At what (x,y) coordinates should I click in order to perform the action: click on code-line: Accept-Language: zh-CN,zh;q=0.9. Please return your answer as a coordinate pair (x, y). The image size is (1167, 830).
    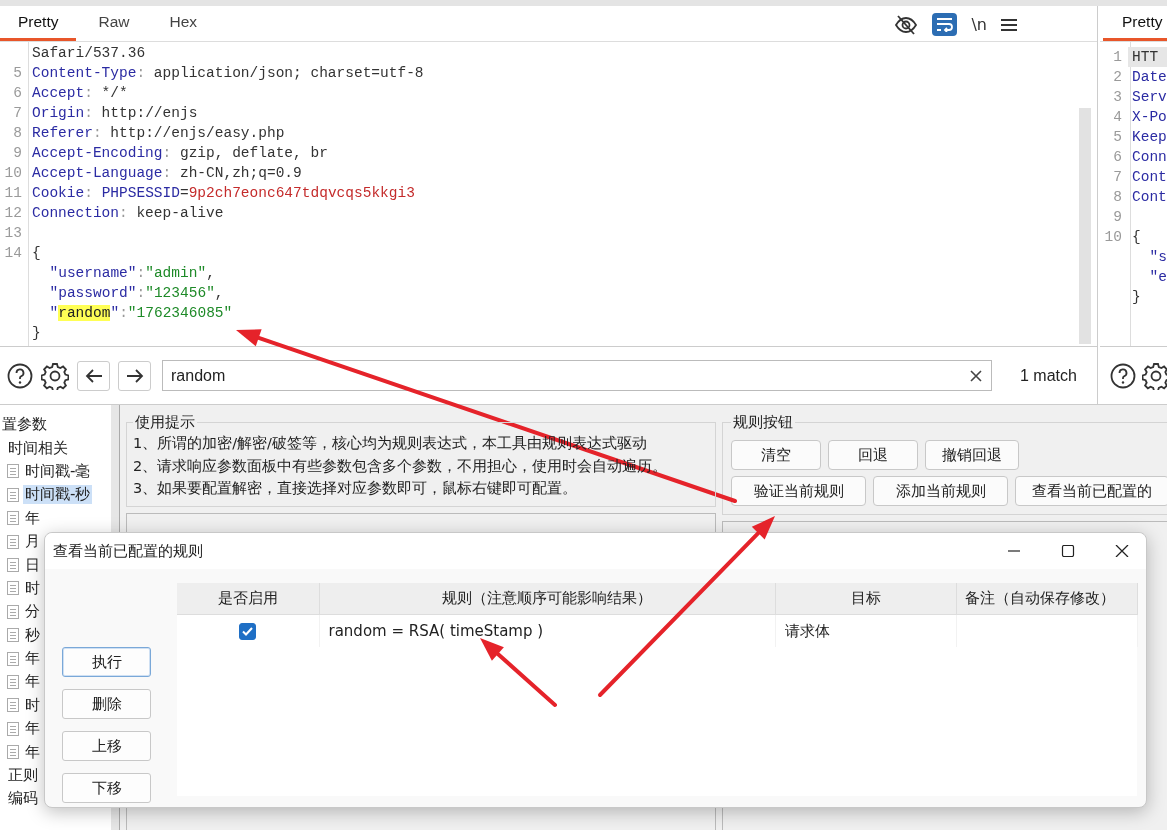
    Looking at the image, I should click on (167, 173).